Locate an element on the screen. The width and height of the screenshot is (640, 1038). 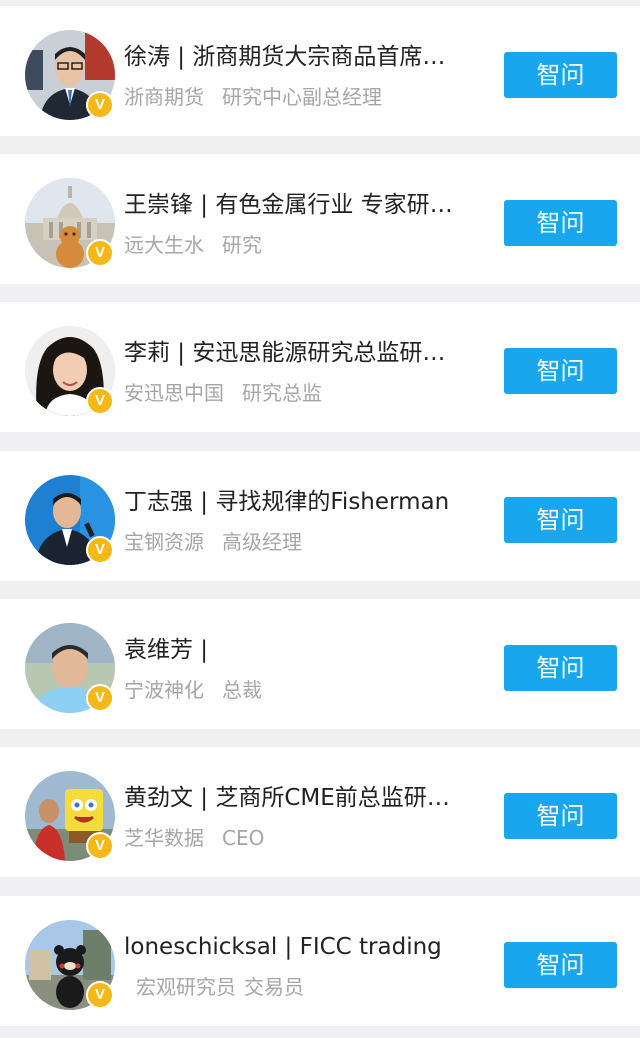
expert-title: 研究中心副总经理 is located at coordinates (302, 97).